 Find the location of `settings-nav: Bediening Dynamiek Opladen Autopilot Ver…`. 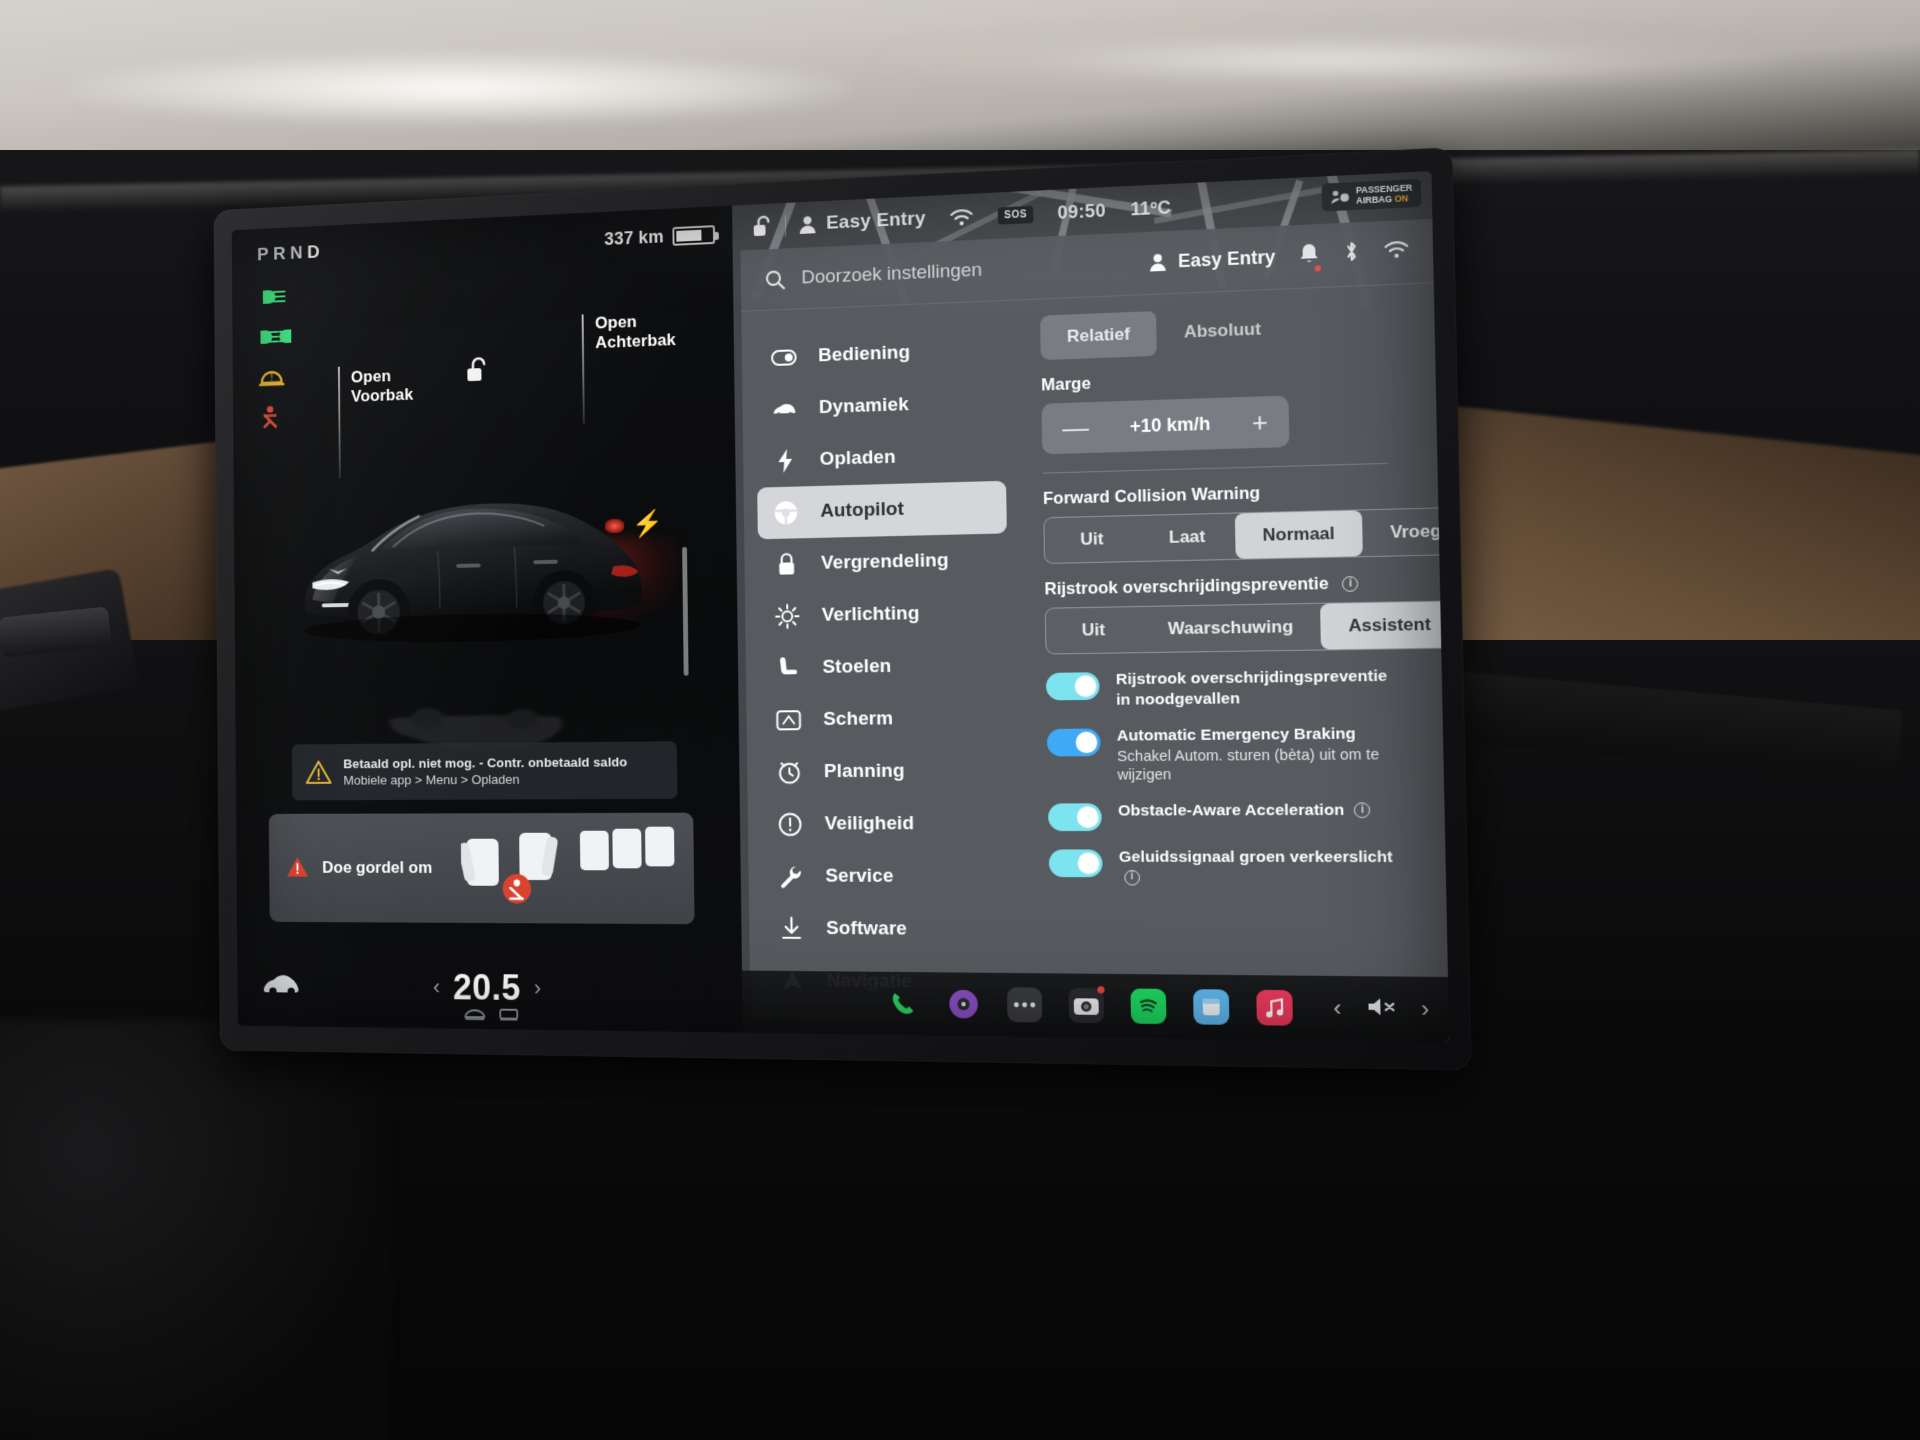

settings-nav: Bediening Dynamiek Opladen Autopilot Ver… is located at coordinates (885, 668).